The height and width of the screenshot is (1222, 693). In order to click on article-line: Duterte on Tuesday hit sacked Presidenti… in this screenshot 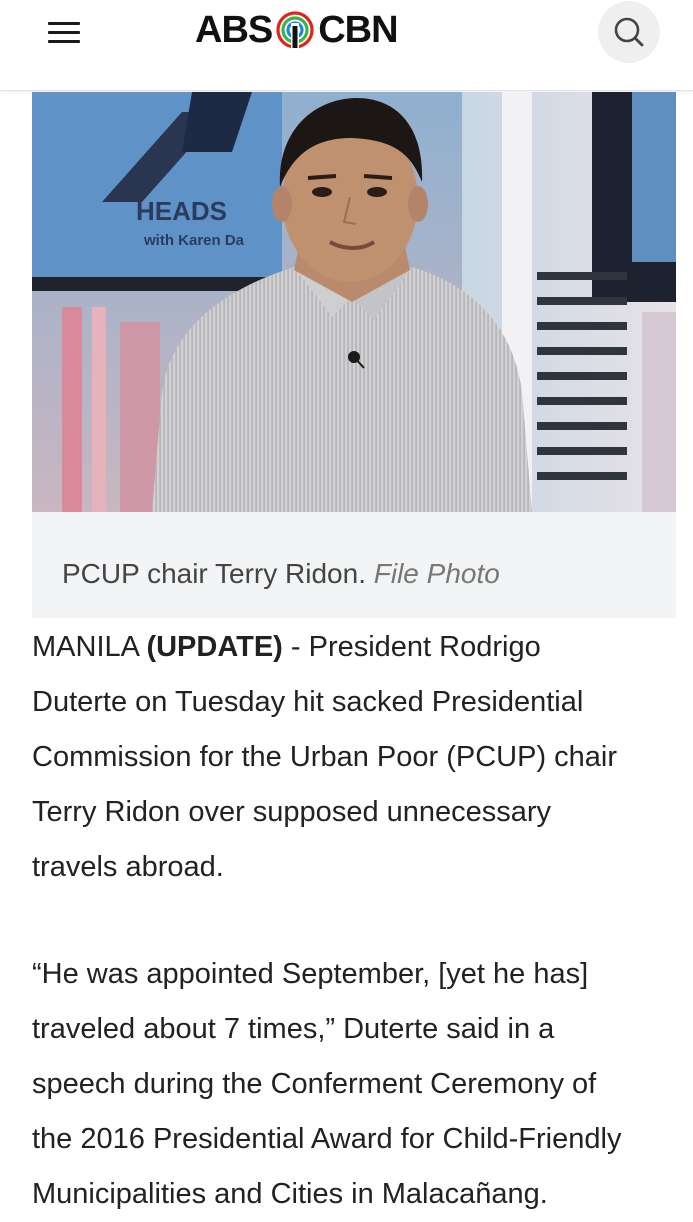, I will do `click(308, 702)`.